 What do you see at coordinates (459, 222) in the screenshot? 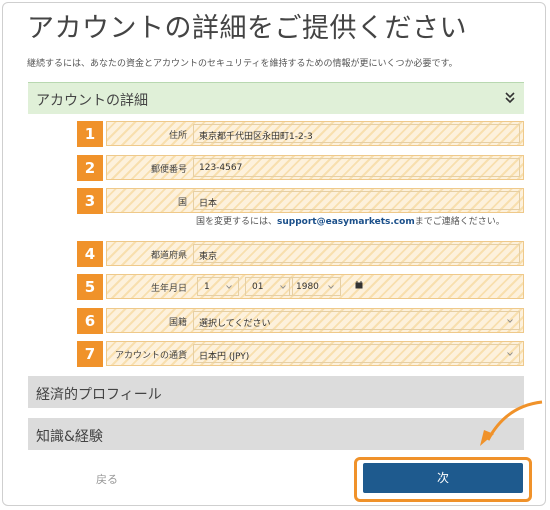
I see `note-suffix: までご連絡ください。` at bounding box center [459, 222].